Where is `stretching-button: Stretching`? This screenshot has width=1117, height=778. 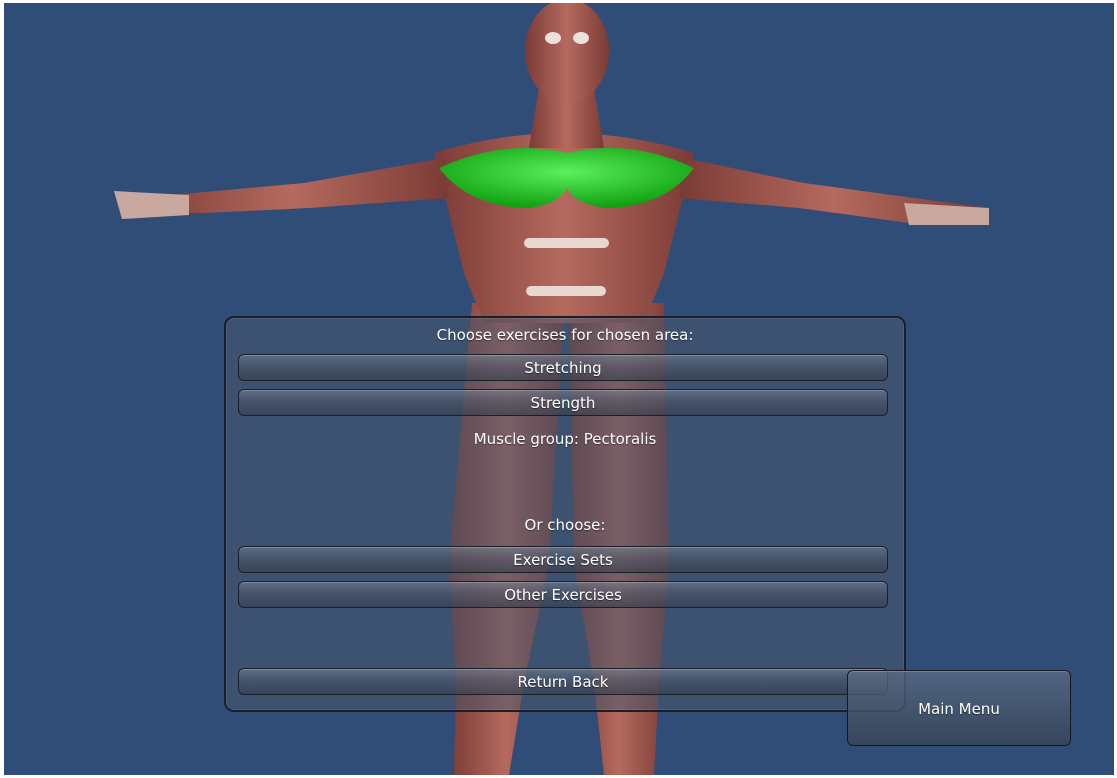 stretching-button: Stretching is located at coordinates (563, 367).